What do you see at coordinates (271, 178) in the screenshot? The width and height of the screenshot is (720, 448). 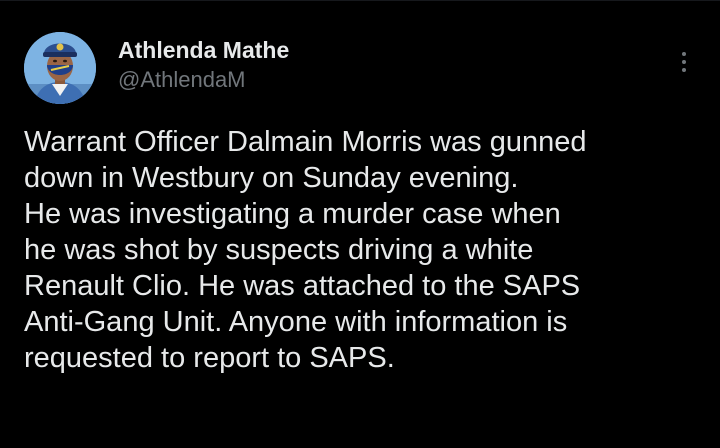 I see `tweet-text-line: down in Westbury on Sunday evening.` at bounding box center [271, 178].